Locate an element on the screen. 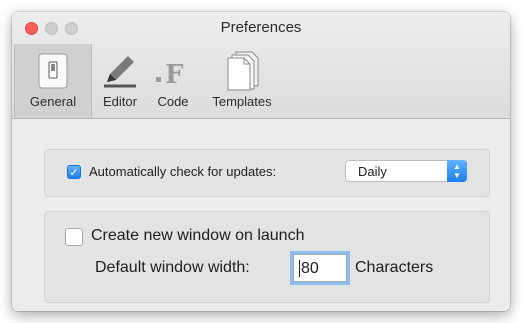 This screenshot has width=522, height=323. tab-general-label: General is located at coordinates (53, 101).